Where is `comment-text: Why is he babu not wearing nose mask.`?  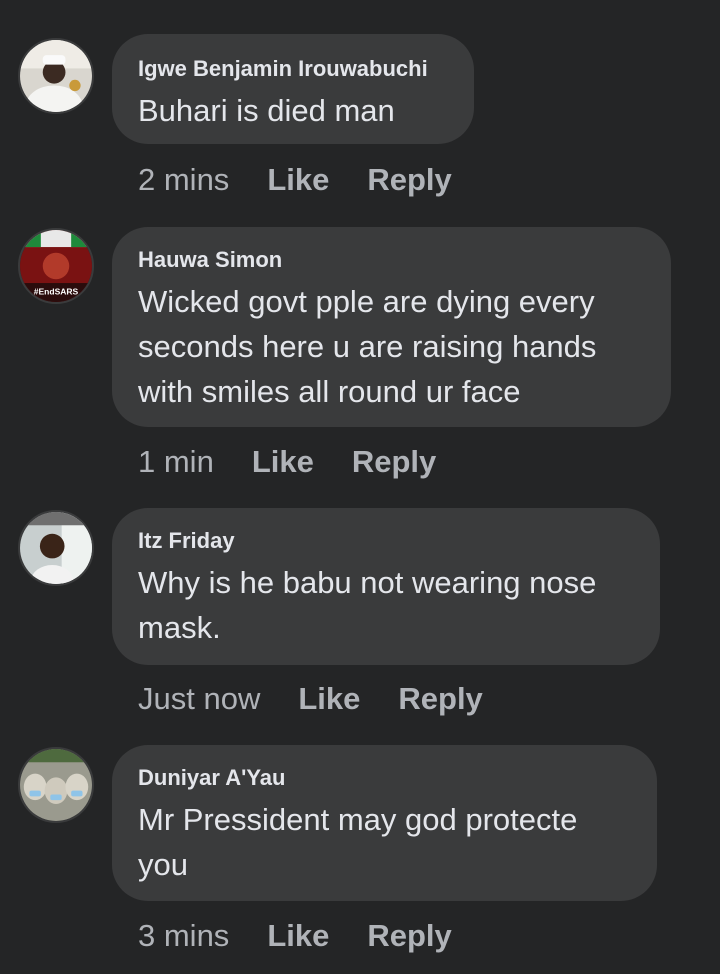 comment-text: Why is he babu not wearing nose mask. is located at coordinates (367, 605).